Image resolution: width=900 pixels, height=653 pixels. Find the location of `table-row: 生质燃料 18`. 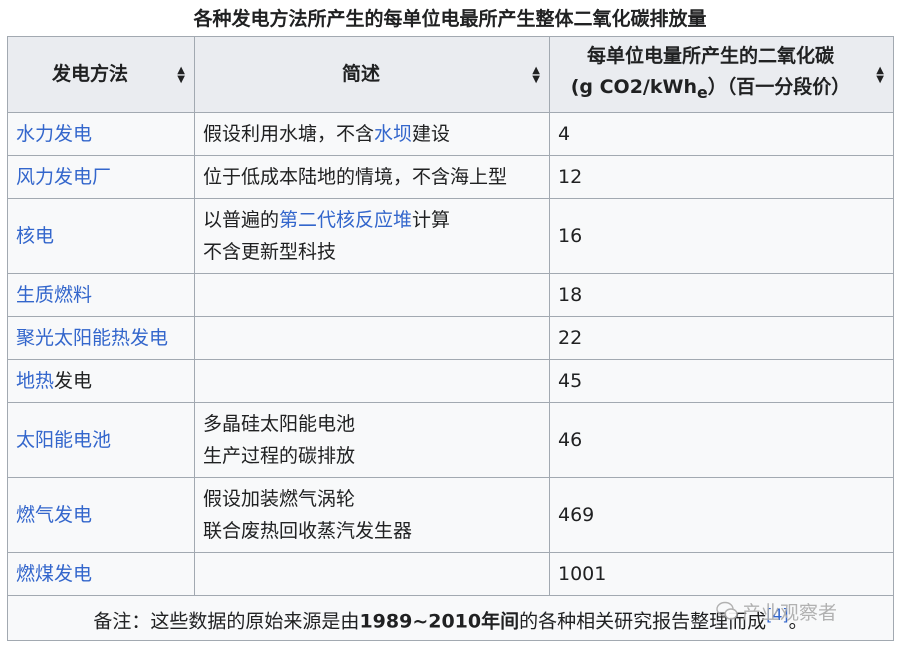

table-row: 生质燃料 18 is located at coordinates (450, 295).